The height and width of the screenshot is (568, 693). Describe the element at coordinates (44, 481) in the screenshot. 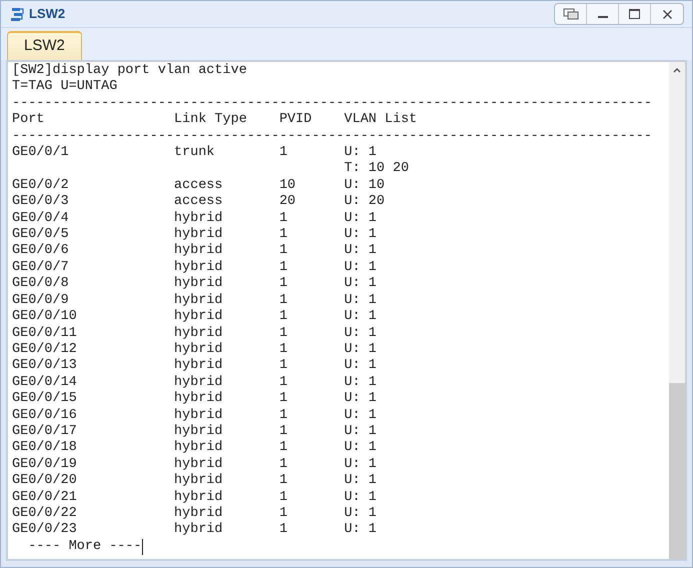

I see `port-cell: GE0/0/20` at that location.